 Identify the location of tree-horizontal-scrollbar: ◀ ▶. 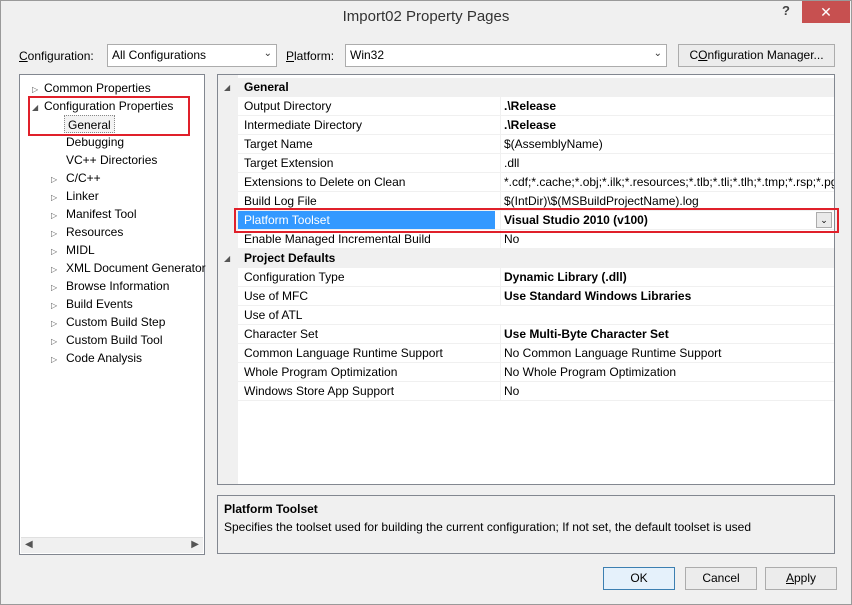
(112, 545).